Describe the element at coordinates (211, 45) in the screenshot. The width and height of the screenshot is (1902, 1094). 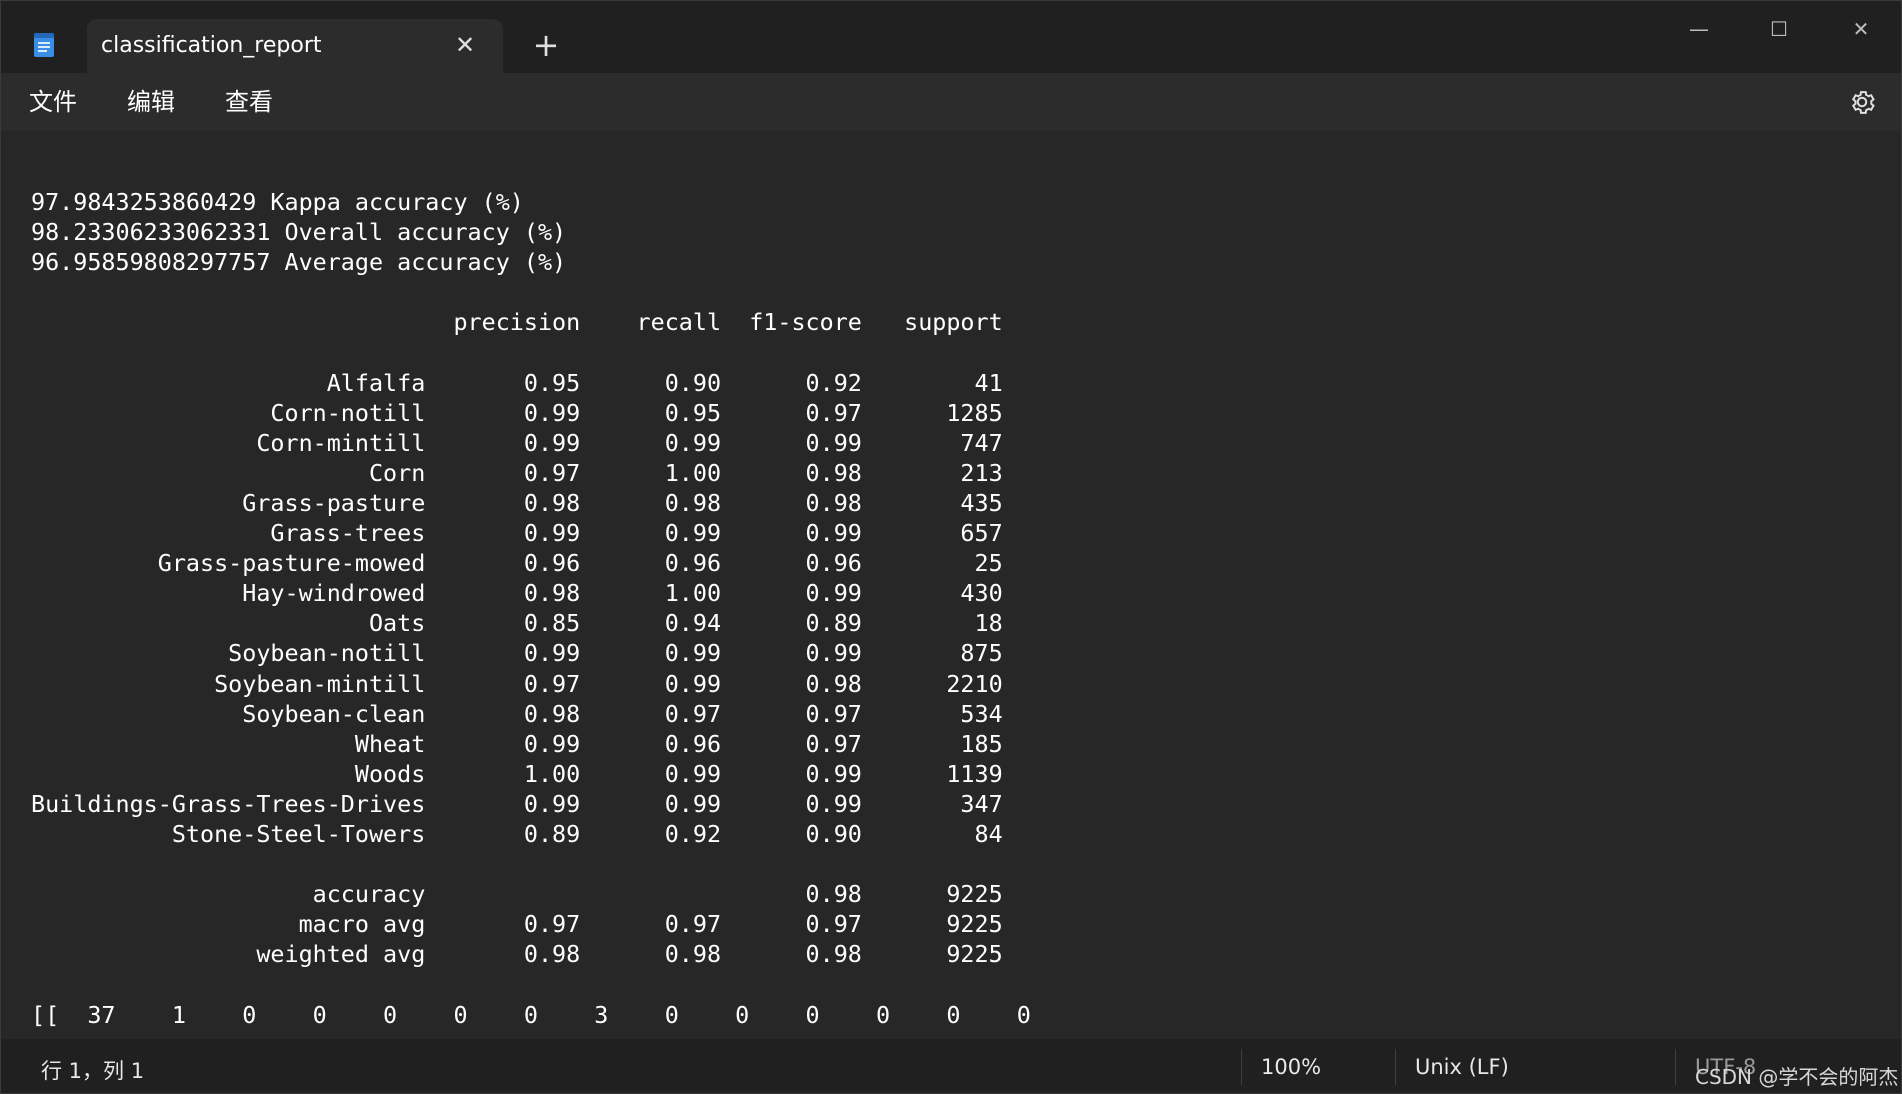
I see `tab-title: classification_report` at that location.